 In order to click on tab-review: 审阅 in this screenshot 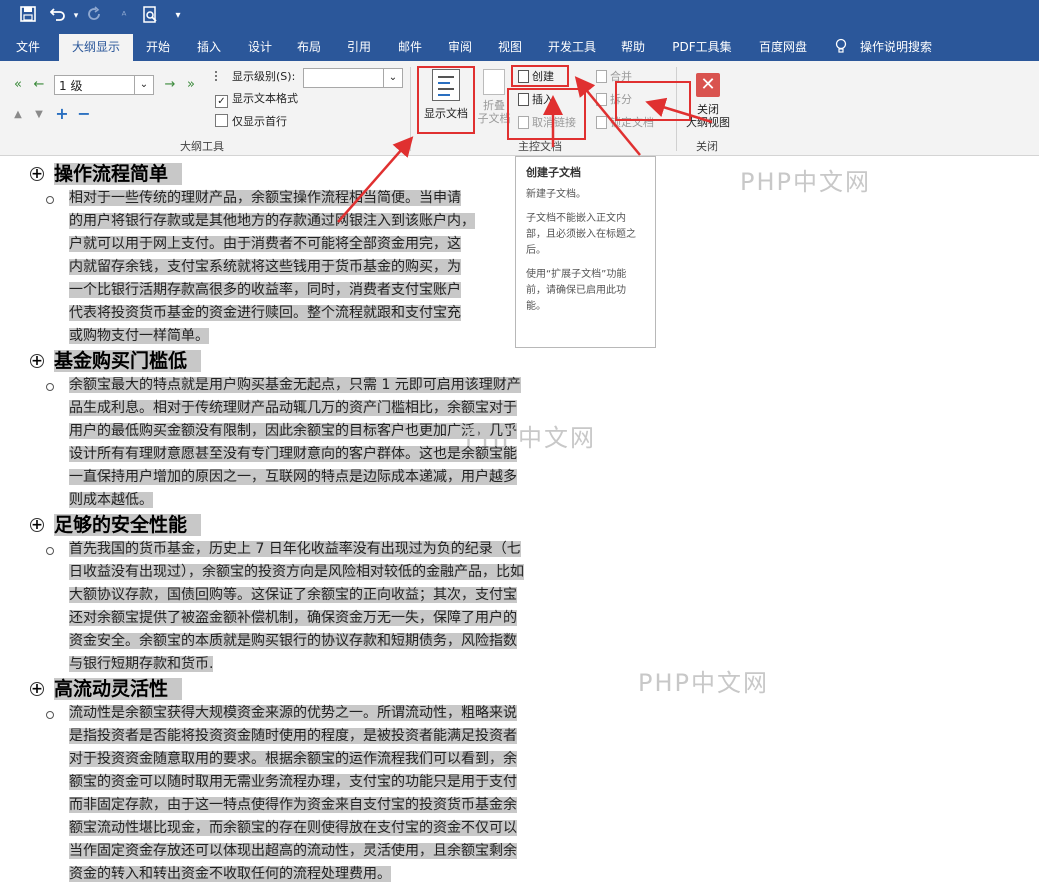, I will do `click(460, 47)`.